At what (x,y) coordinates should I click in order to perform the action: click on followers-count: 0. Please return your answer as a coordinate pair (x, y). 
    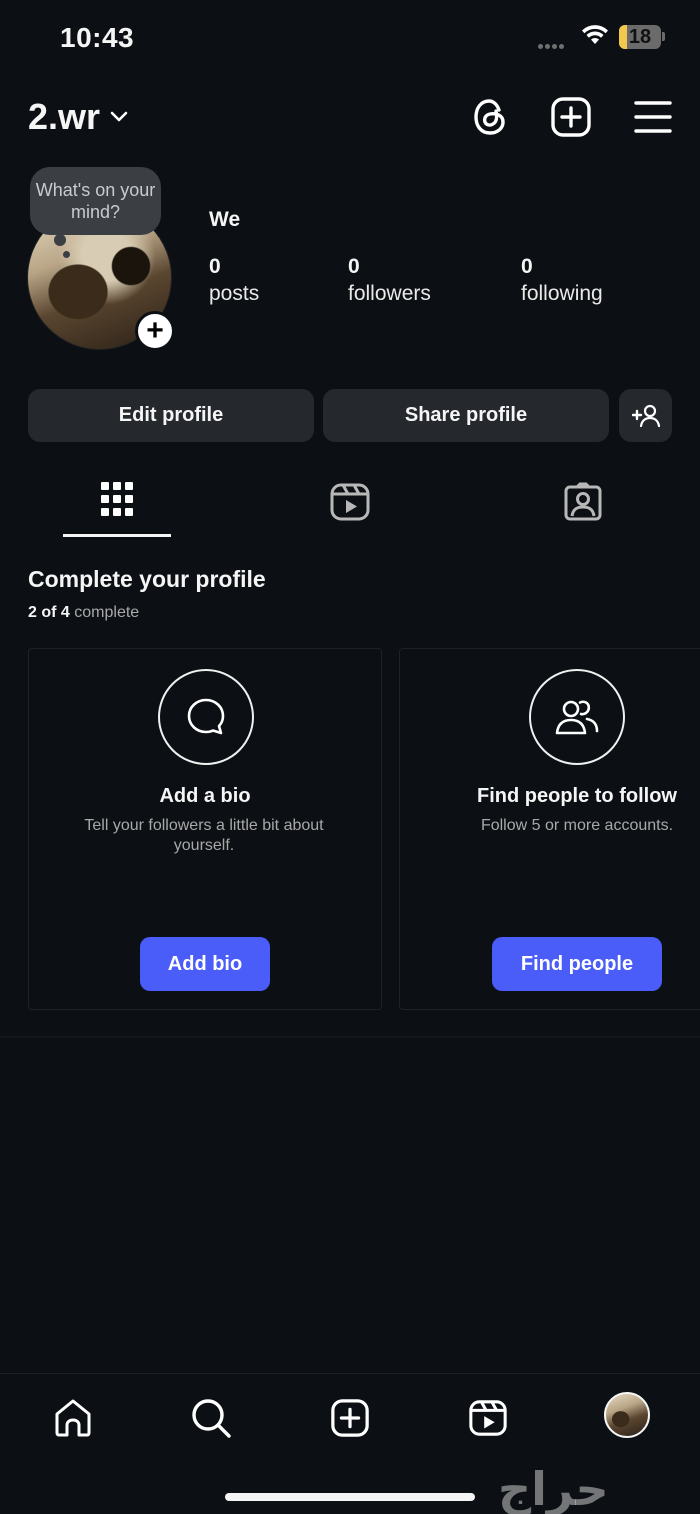
    Looking at the image, I should click on (354, 266).